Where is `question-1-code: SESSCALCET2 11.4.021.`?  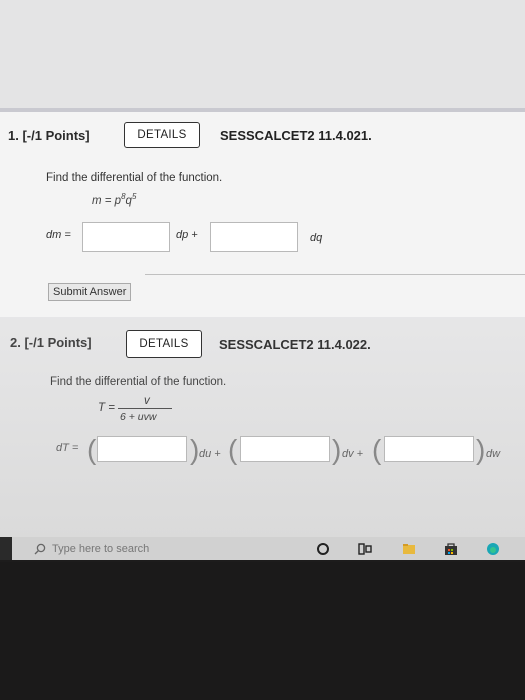 question-1-code: SESSCALCET2 11.4.021. is located at coordinates (296, 135).